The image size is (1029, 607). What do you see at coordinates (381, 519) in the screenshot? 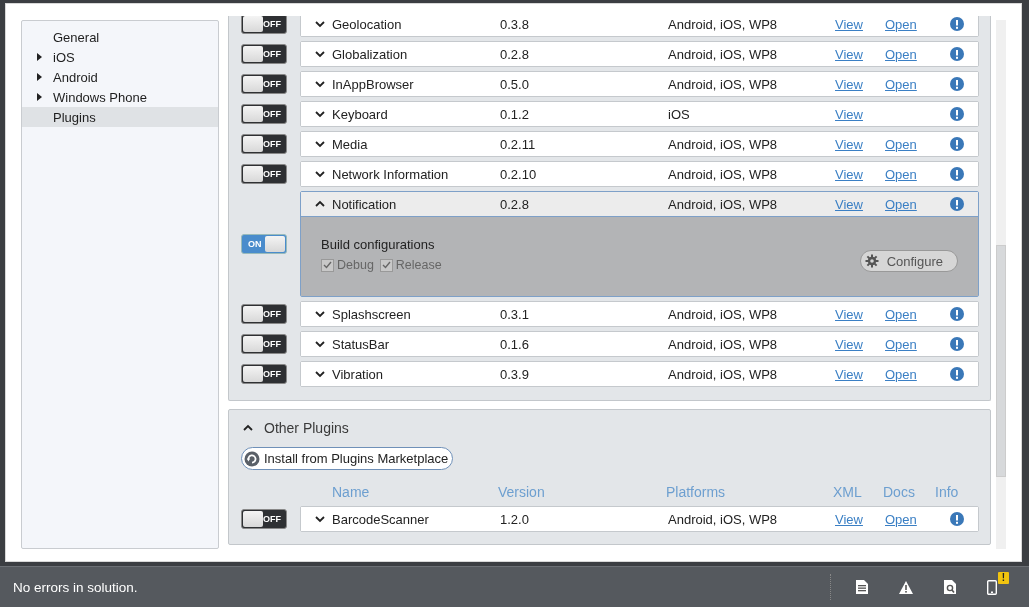
I see `plugin-name: BarcodeScanner` at bounding box center [381, 519].